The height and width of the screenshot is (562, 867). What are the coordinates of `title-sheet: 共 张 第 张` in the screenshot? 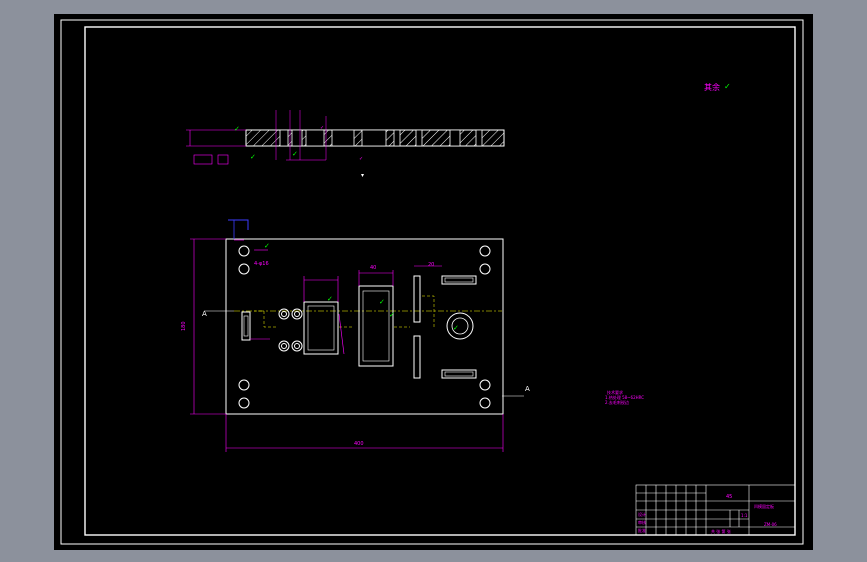 It's located at (721, 531).